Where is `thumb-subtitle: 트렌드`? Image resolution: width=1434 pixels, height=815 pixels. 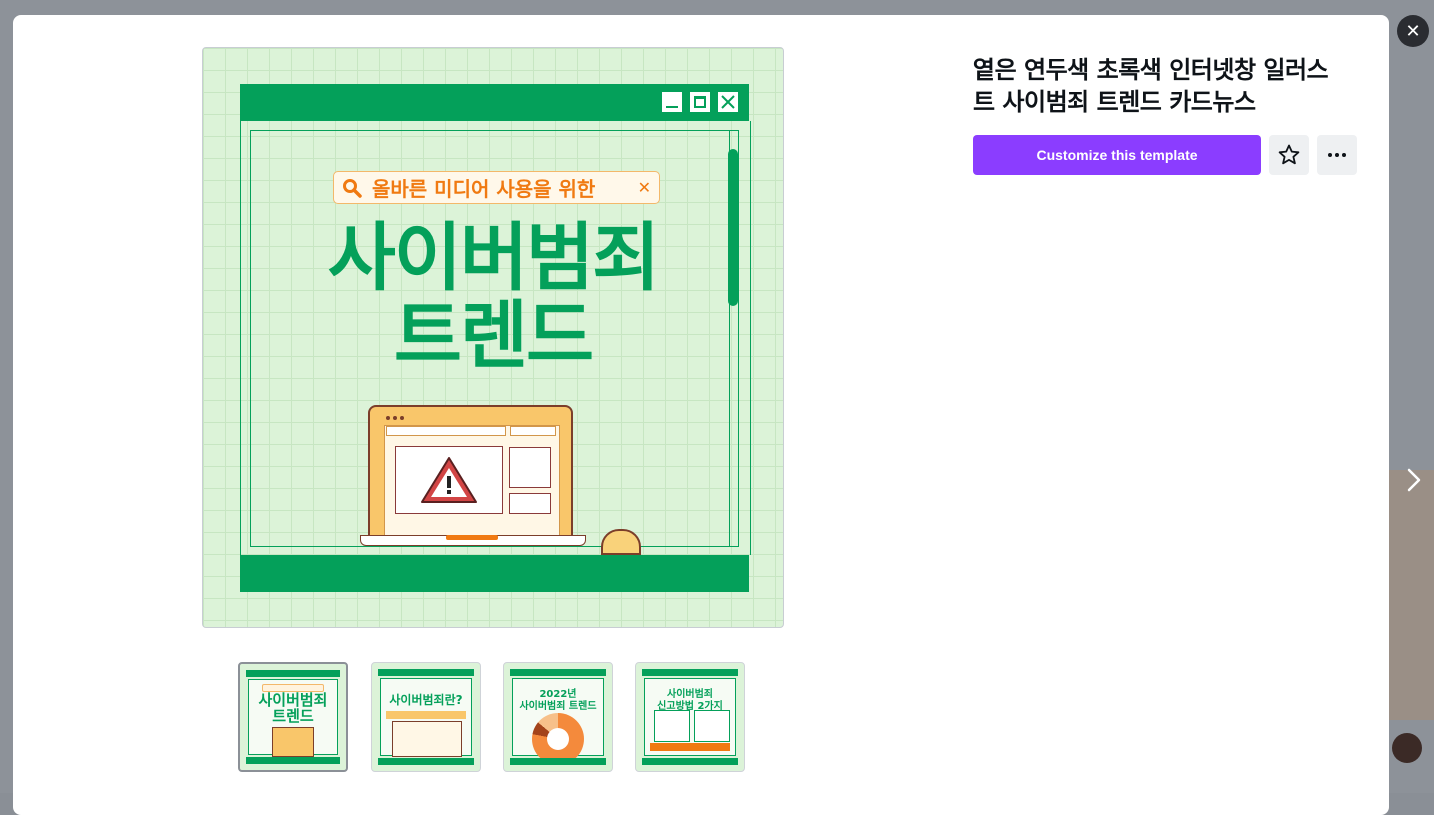 thumb-subtitle: 트렌드 is located at coordinates (293, 716).